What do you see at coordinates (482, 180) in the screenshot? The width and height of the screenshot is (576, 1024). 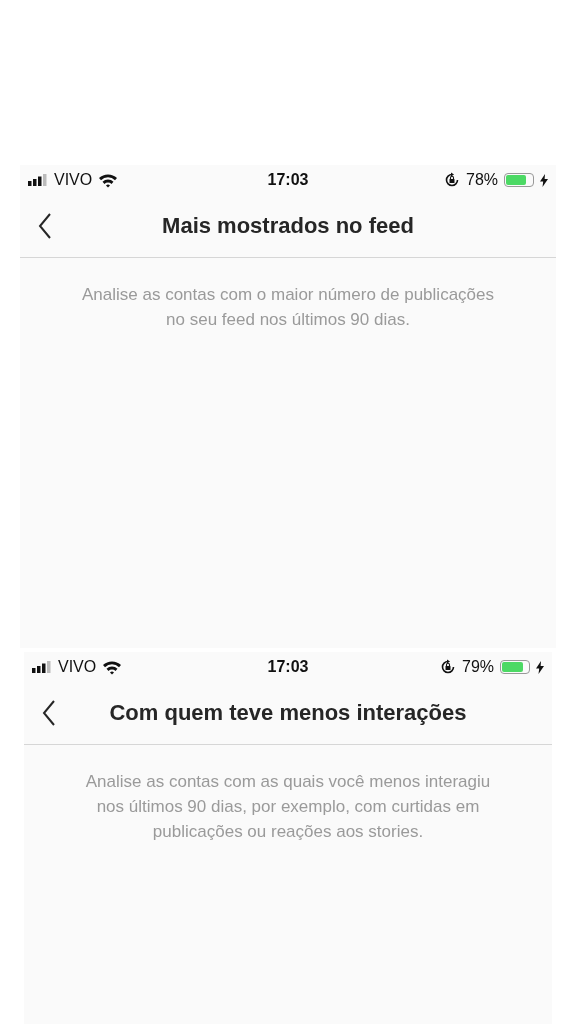 I see `battery-percent: 78%` at bounding box center [482, 180].